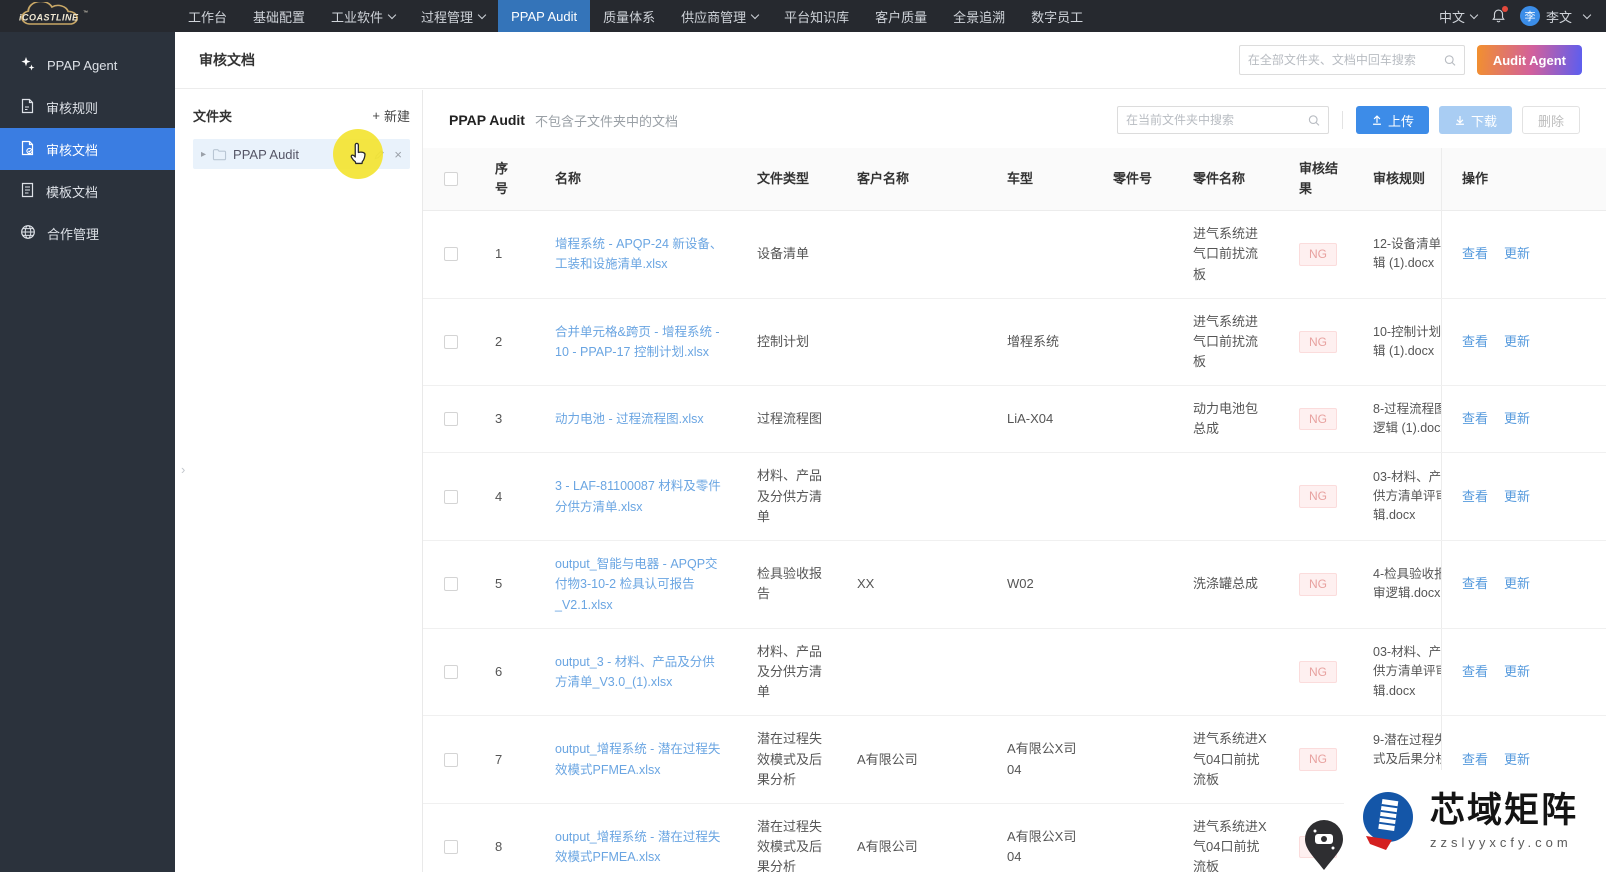  What do you see at coordinates (629, 419) in the screenshot?
I see `document-link: 动力电池 - 过程流程图.xlsx` at bounding box center [629, 419].